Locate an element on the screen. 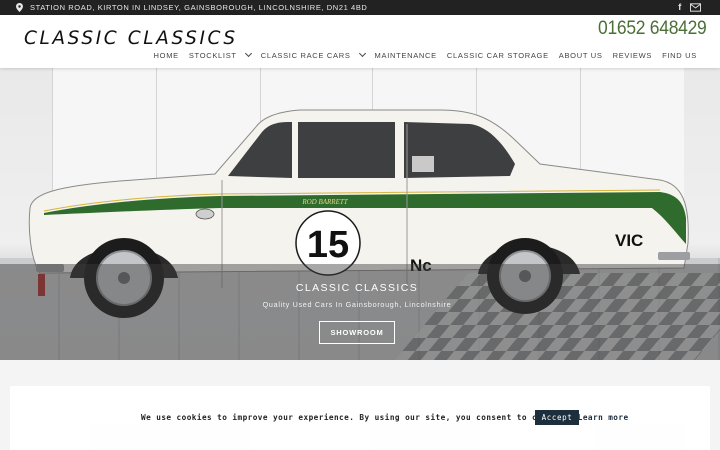 The image size is (720, 450). nav-item-find-us: FIND US is located at coordinates (679, 55).